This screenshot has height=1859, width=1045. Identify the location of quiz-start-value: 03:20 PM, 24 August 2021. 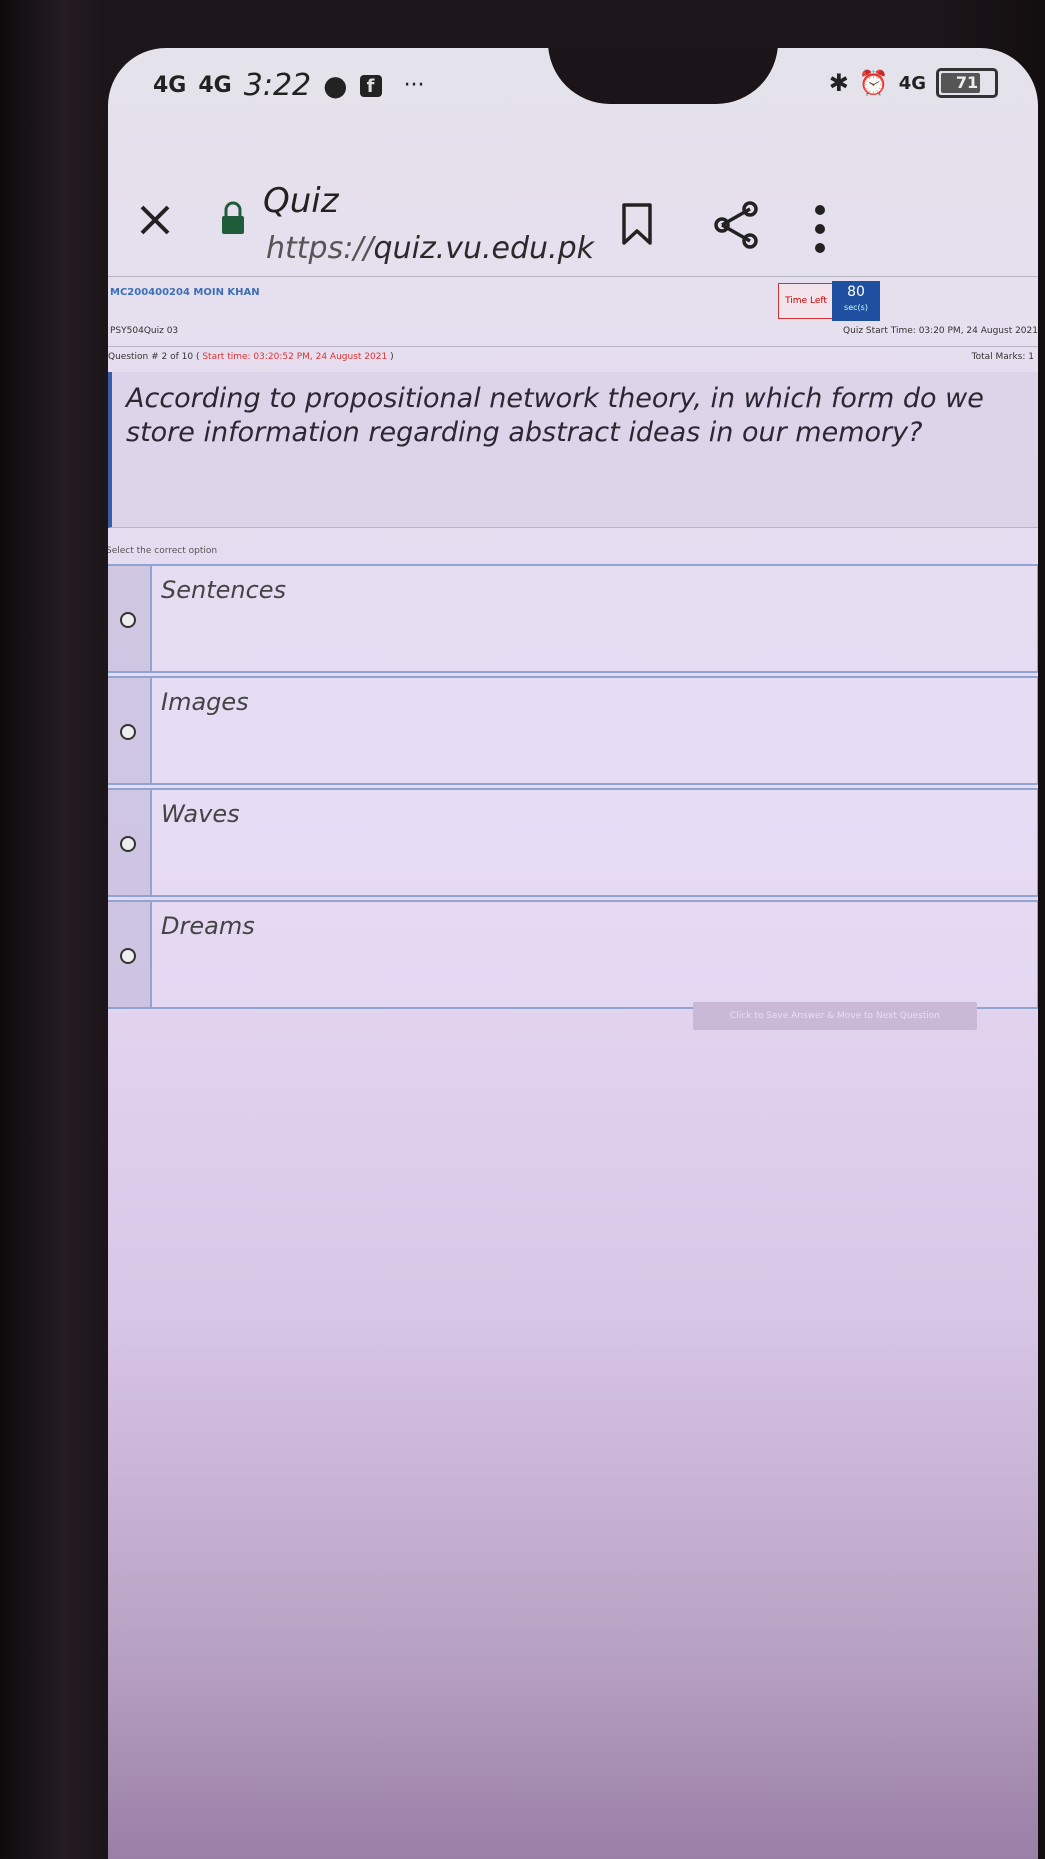
(978, 331).